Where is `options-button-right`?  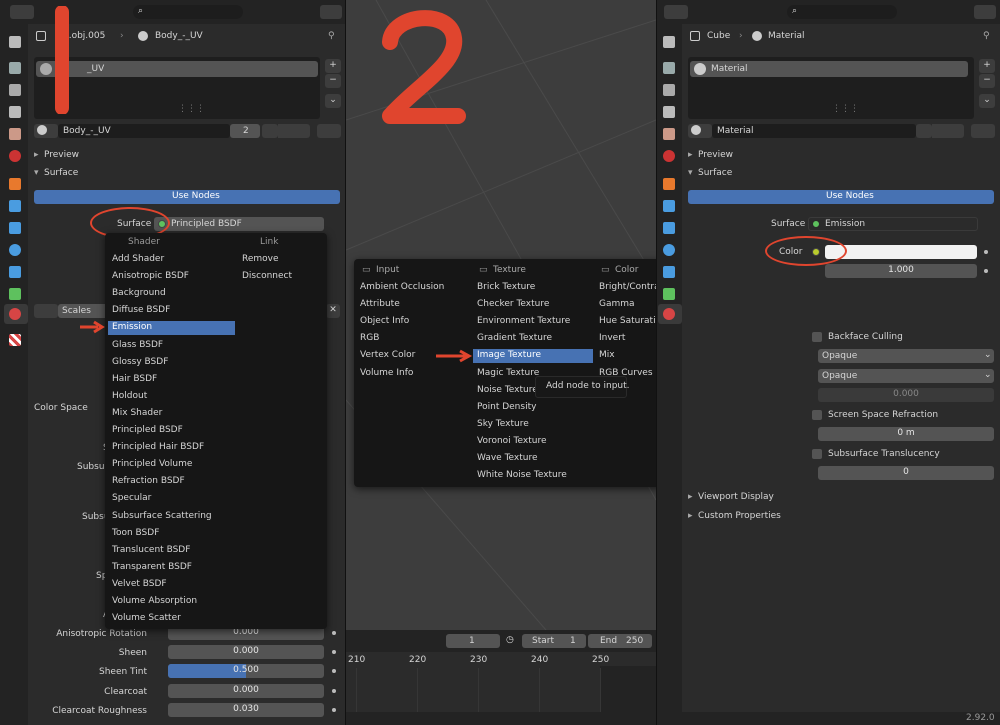
options-button-right is located at coordinates (985, 12).